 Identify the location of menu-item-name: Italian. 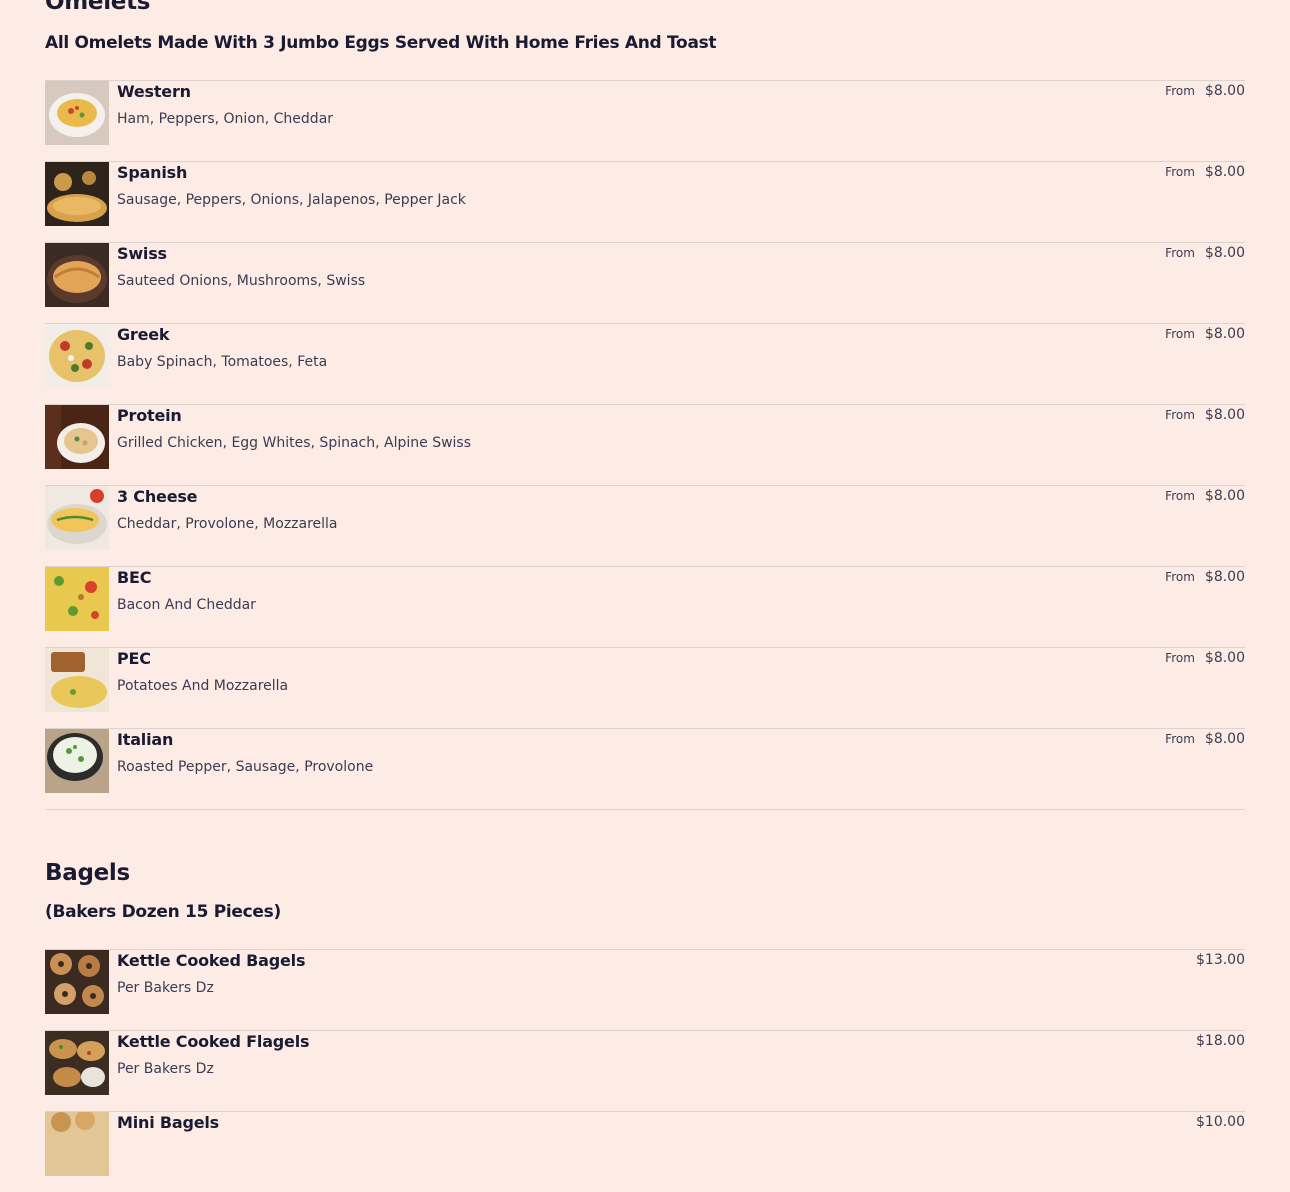
(145, 739).